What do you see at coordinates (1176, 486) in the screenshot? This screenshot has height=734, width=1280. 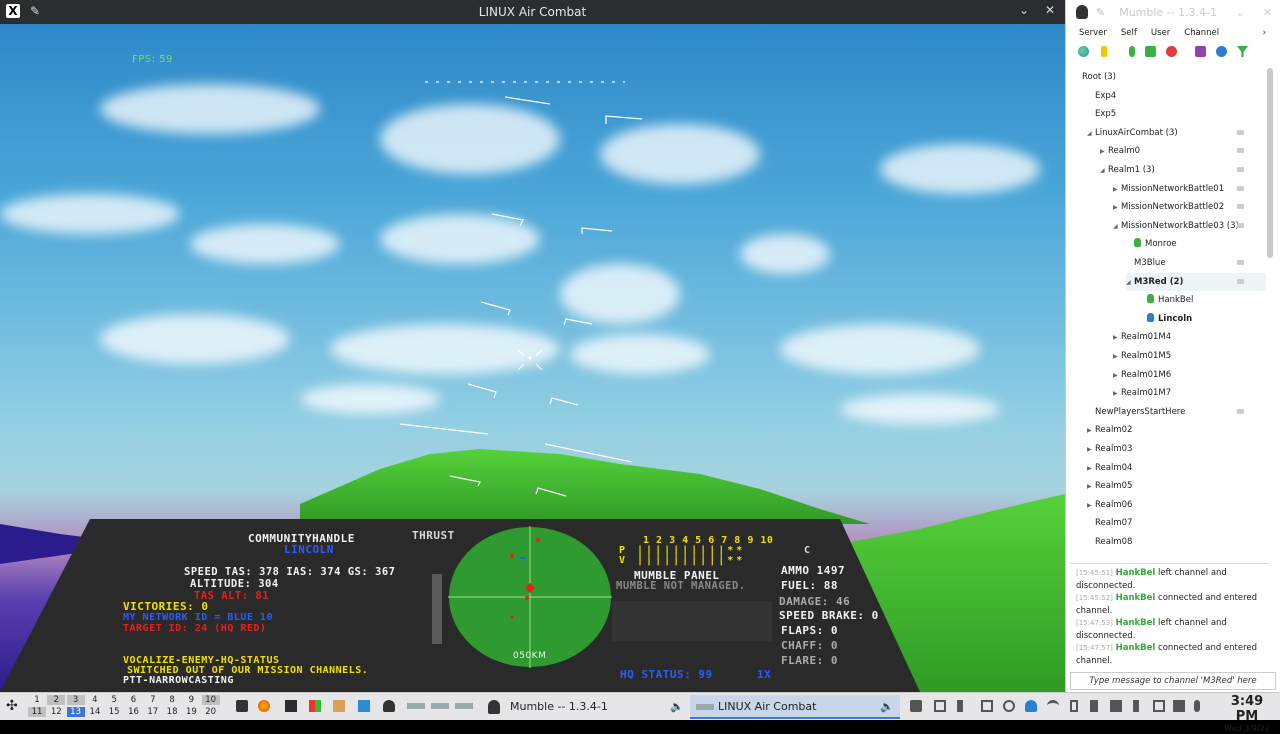 I see `channel-row: ▶ Realm05` at bounding box center [1176, 486].